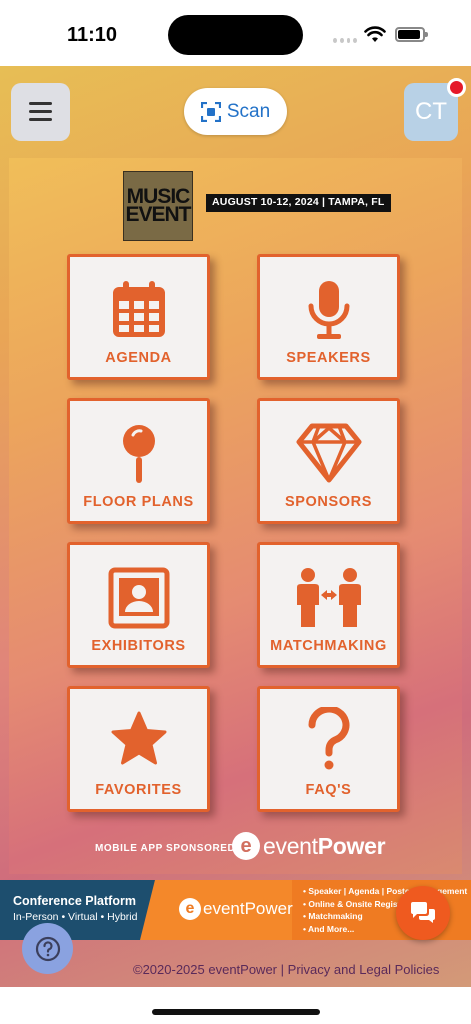 The height and width of the screenshot is (1024, 471). I want to click on tile-label: FAQ'S, so click(328, 790).